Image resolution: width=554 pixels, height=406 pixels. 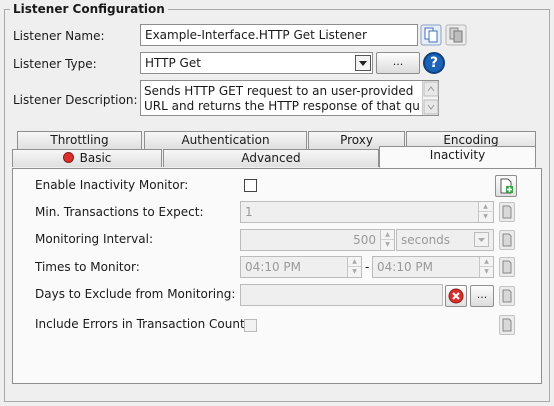 What do you see at coordinates (94, 239) in the screenshot?
I see `monitoring-interval-label: Monitoring Interval:` at bounding box center [94, 239].